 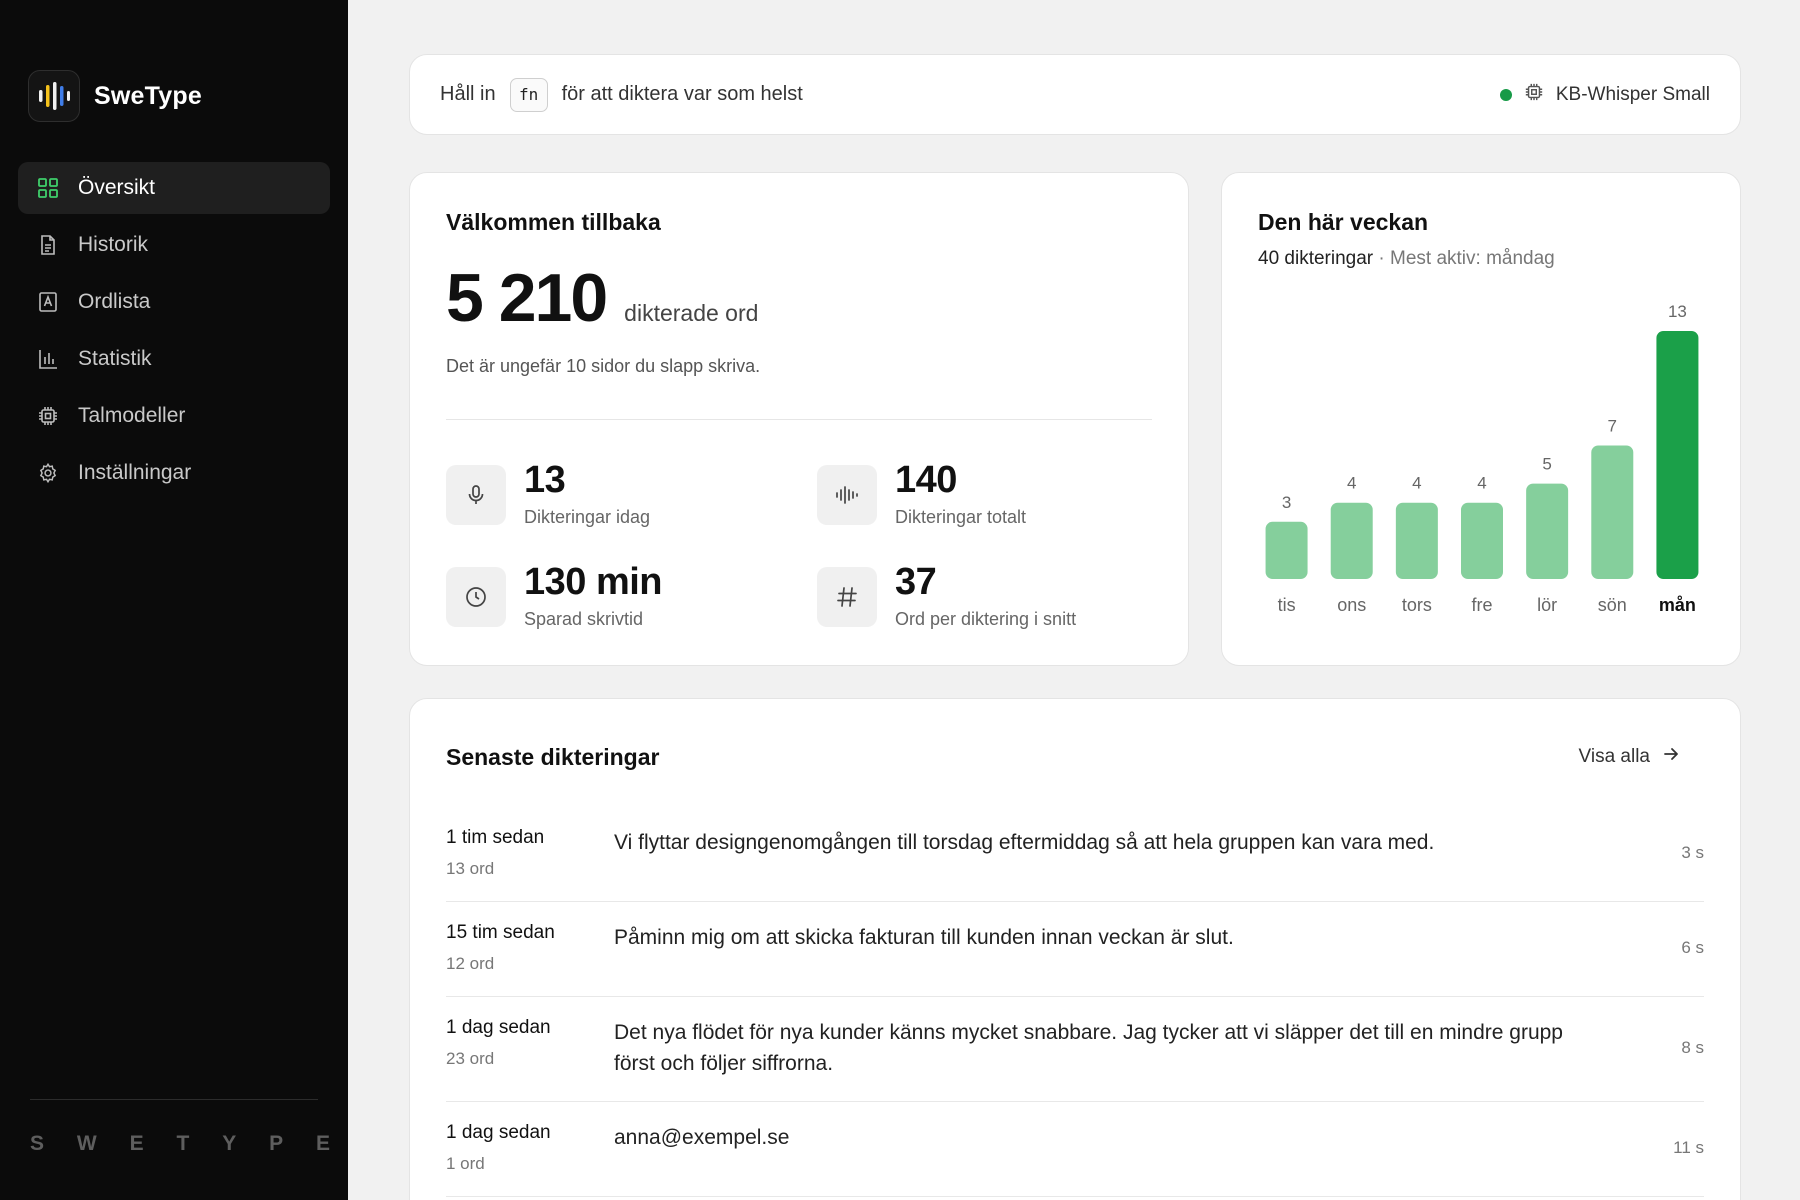 What do you see at coordinates (476, 596) in the screenshot?
I see `clock-icon` at bounding box center [476, 596].